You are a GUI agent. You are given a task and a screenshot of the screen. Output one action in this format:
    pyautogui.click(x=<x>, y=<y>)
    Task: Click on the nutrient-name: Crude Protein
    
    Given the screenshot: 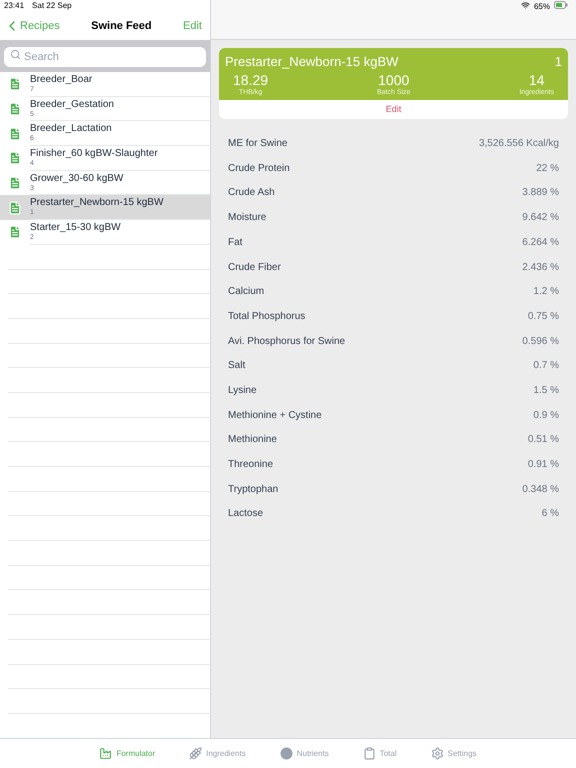 What is the action you would take?
    pyautogui.click(x=259, y=169)
    